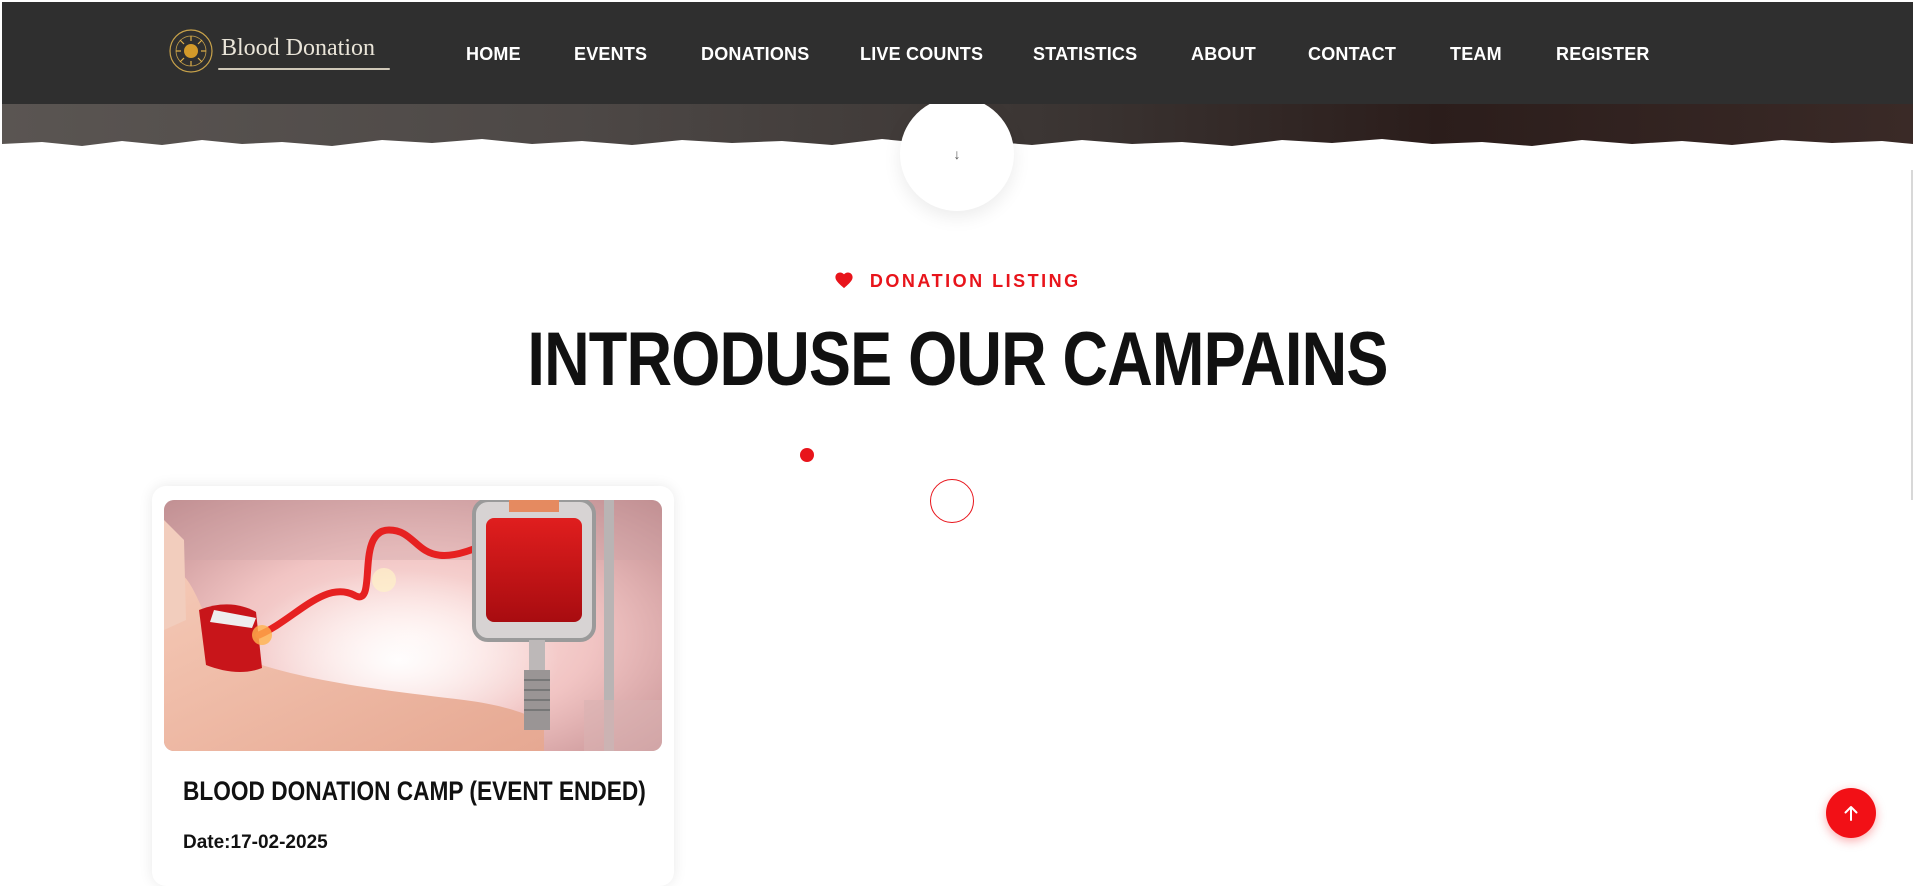 The width and height of the screenshot is (1915, 886). Describe the element at coordinates (304, 69) in the screenshot. I see `brand-underline` at that location.